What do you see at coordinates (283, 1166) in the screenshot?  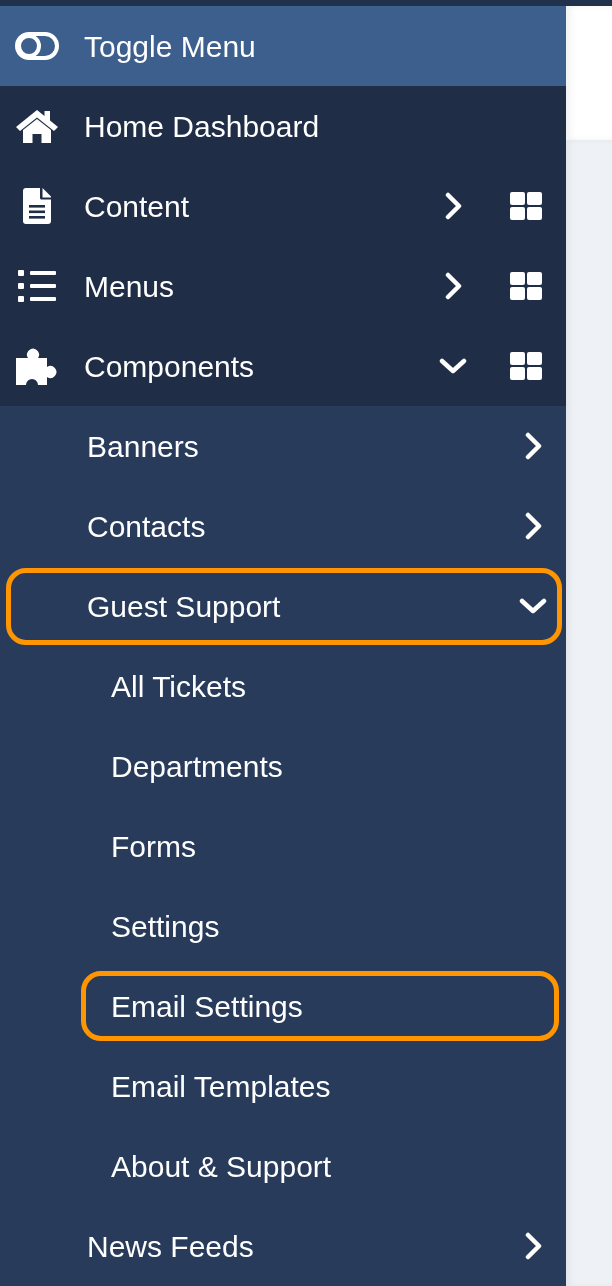 I see `menu-item: About & Support` at bounding box center [283, 1166].